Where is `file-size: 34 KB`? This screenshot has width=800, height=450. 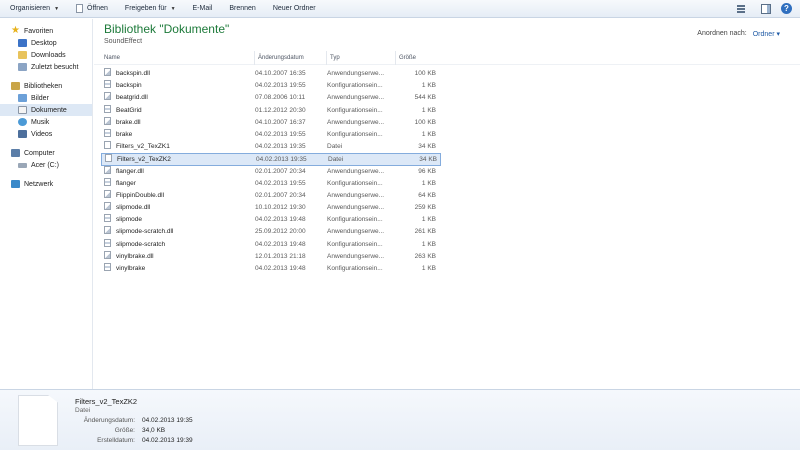 file-size: 34 KB is located at coordinates (427, 147).